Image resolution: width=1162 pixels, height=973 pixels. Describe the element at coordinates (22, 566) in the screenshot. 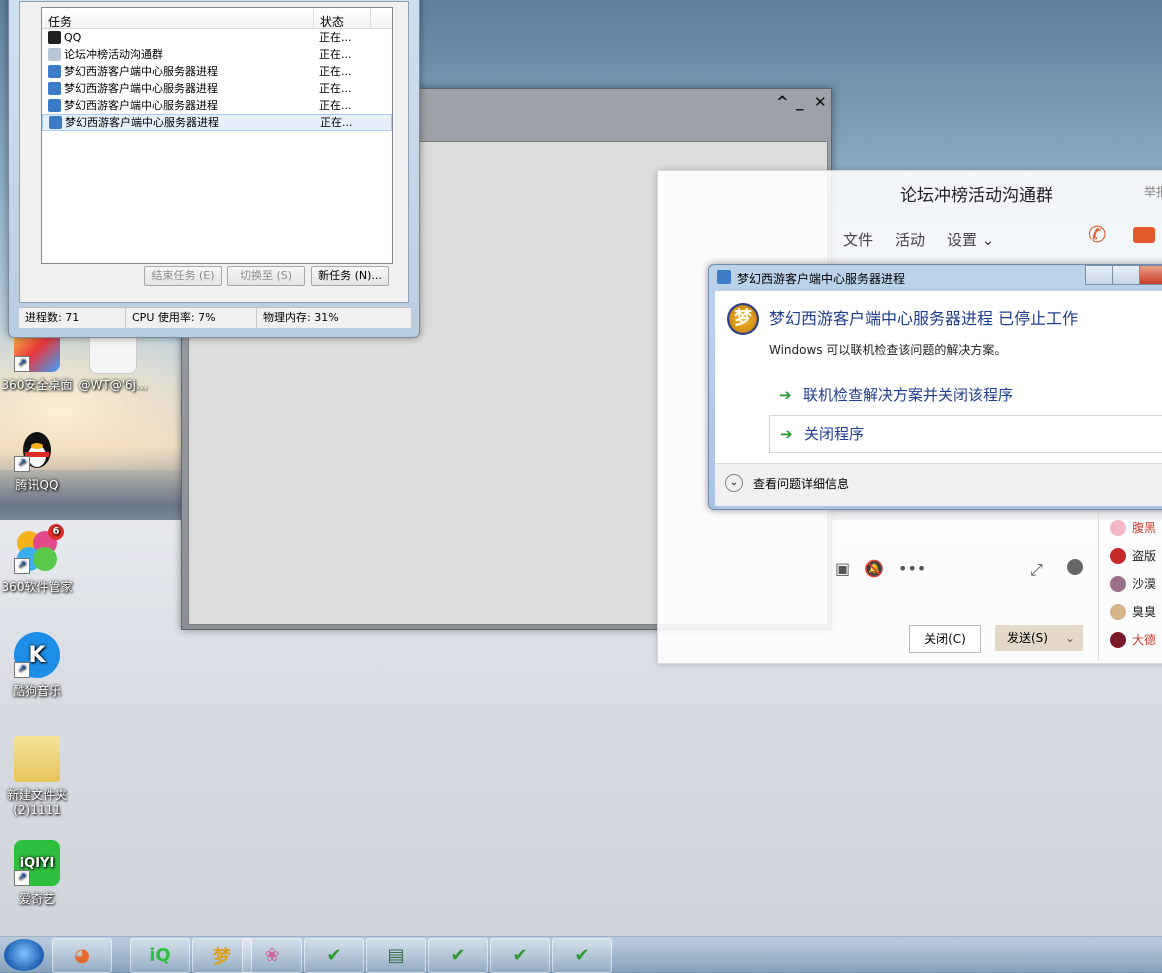

I see `shortcut-arrow-icon: ↗` at that location.